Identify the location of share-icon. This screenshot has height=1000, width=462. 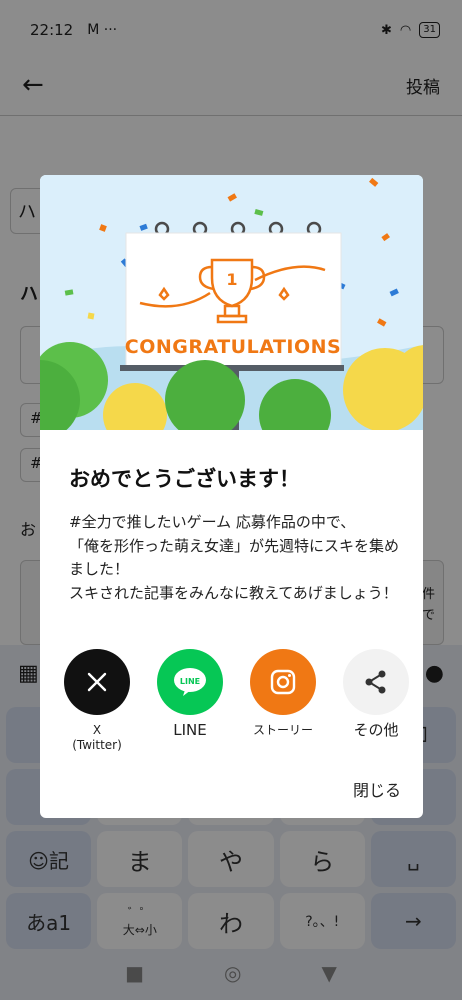
(376, 682).